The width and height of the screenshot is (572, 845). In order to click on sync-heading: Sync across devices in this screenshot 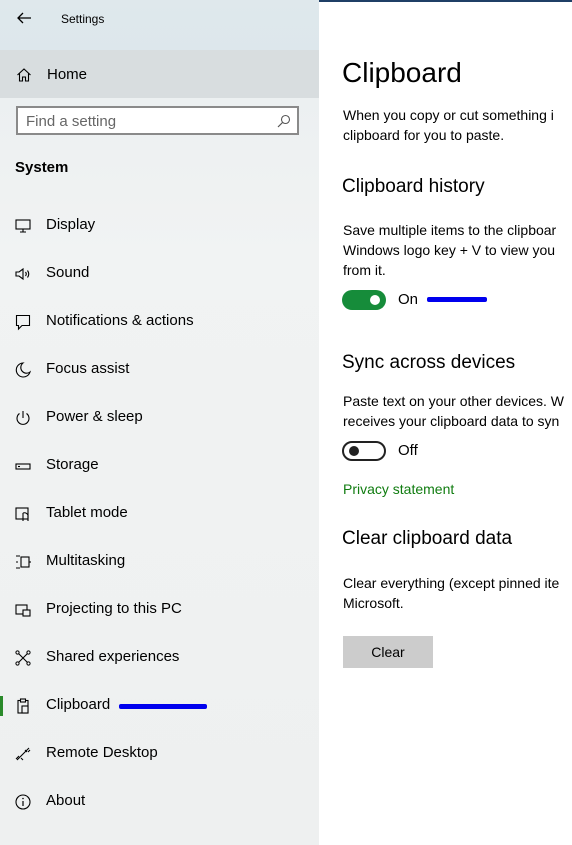, I will do `click(429, 362)`.